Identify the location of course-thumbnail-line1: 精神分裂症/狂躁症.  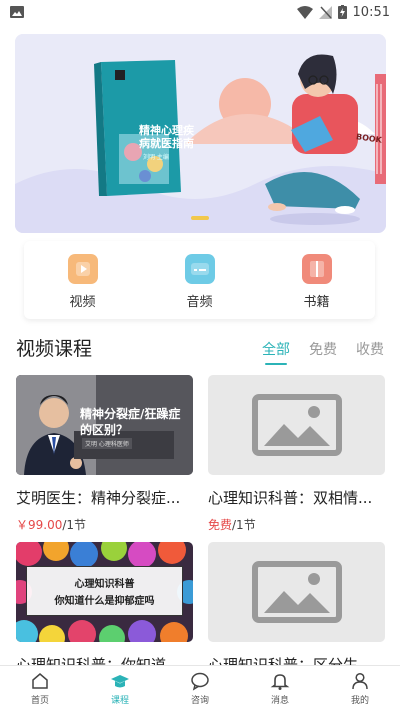
(130, 414).